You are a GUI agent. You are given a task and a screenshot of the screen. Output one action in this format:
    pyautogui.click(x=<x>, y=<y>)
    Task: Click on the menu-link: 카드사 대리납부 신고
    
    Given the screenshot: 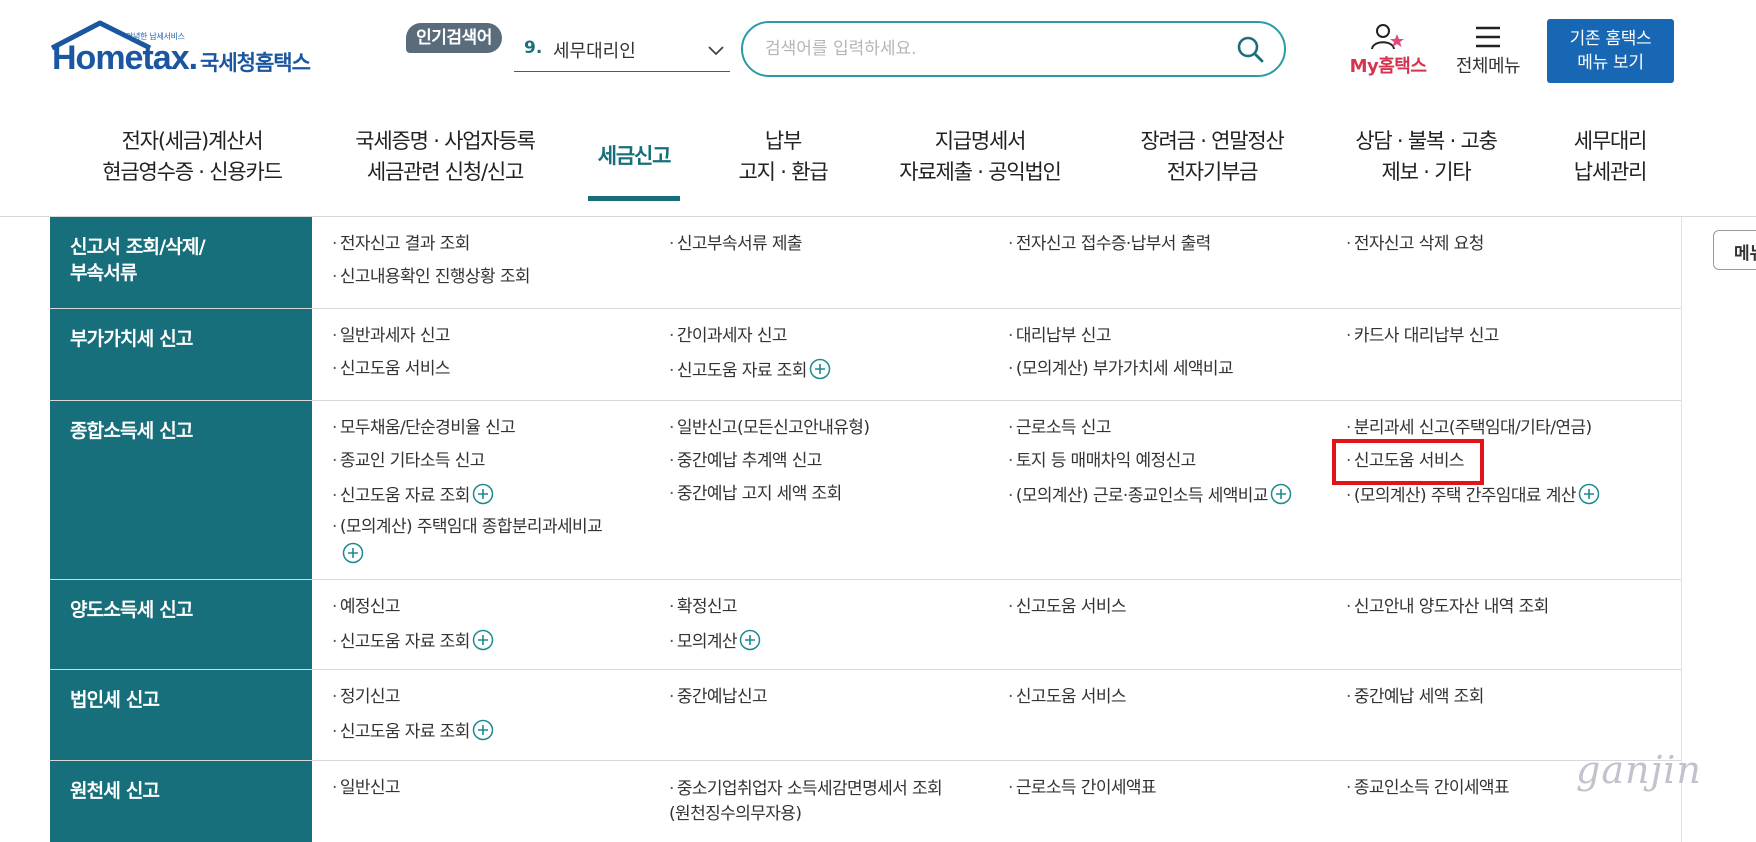 What is the action you would take?
    pyautogui.click(x=1423, y=336)
    